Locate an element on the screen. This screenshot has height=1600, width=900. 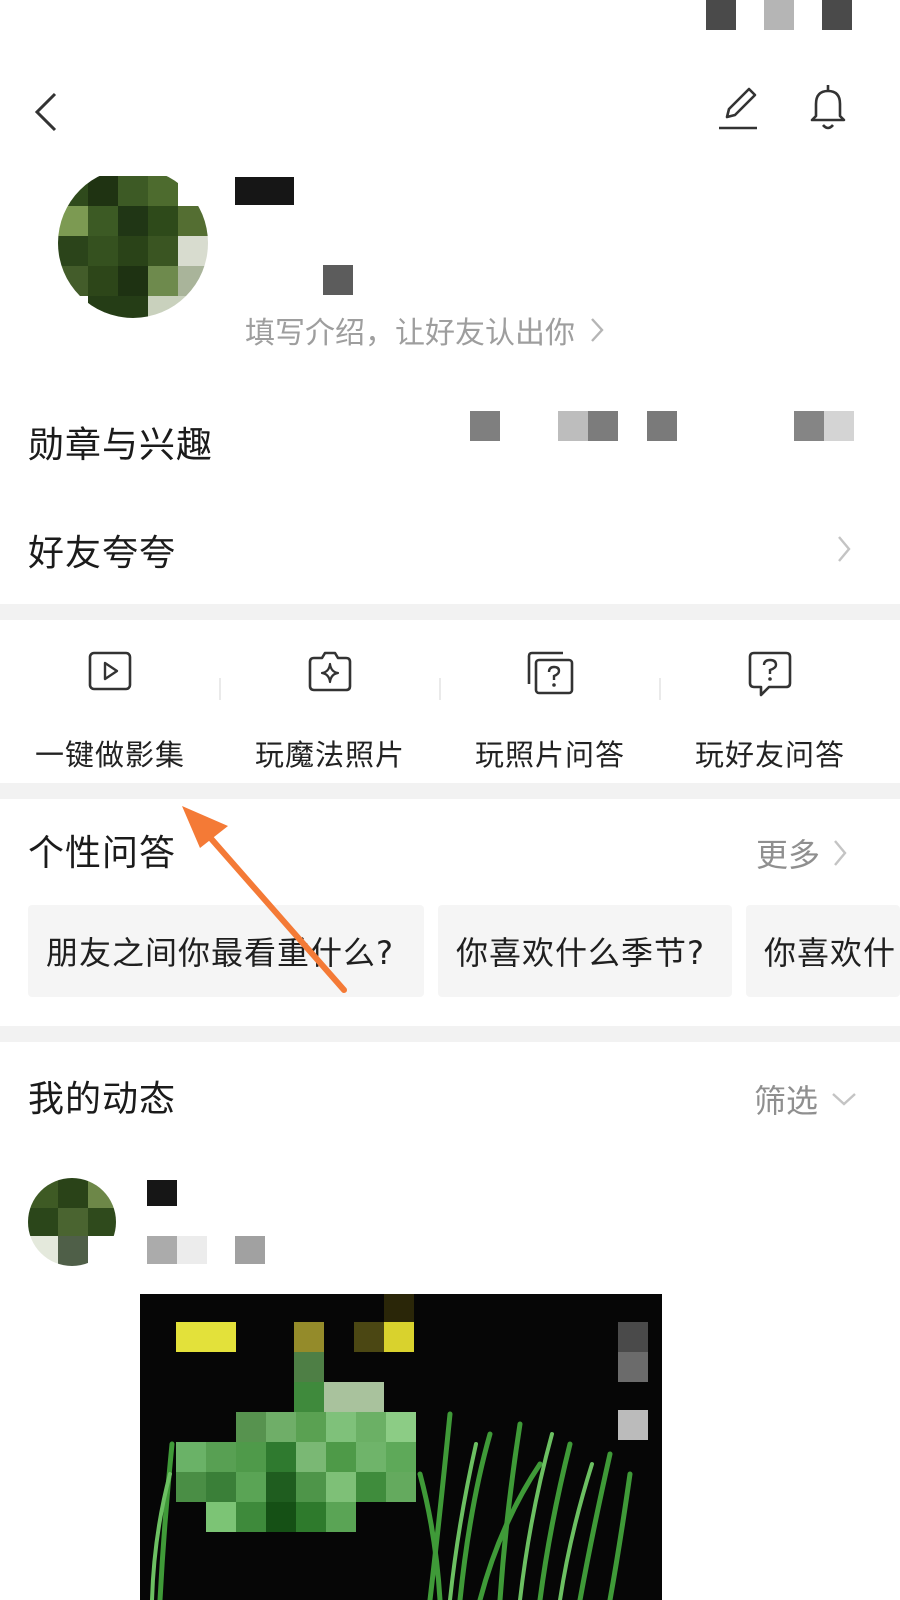
tool-friend-quiz: 玩好友问答 is located at coordinates (770, 712).